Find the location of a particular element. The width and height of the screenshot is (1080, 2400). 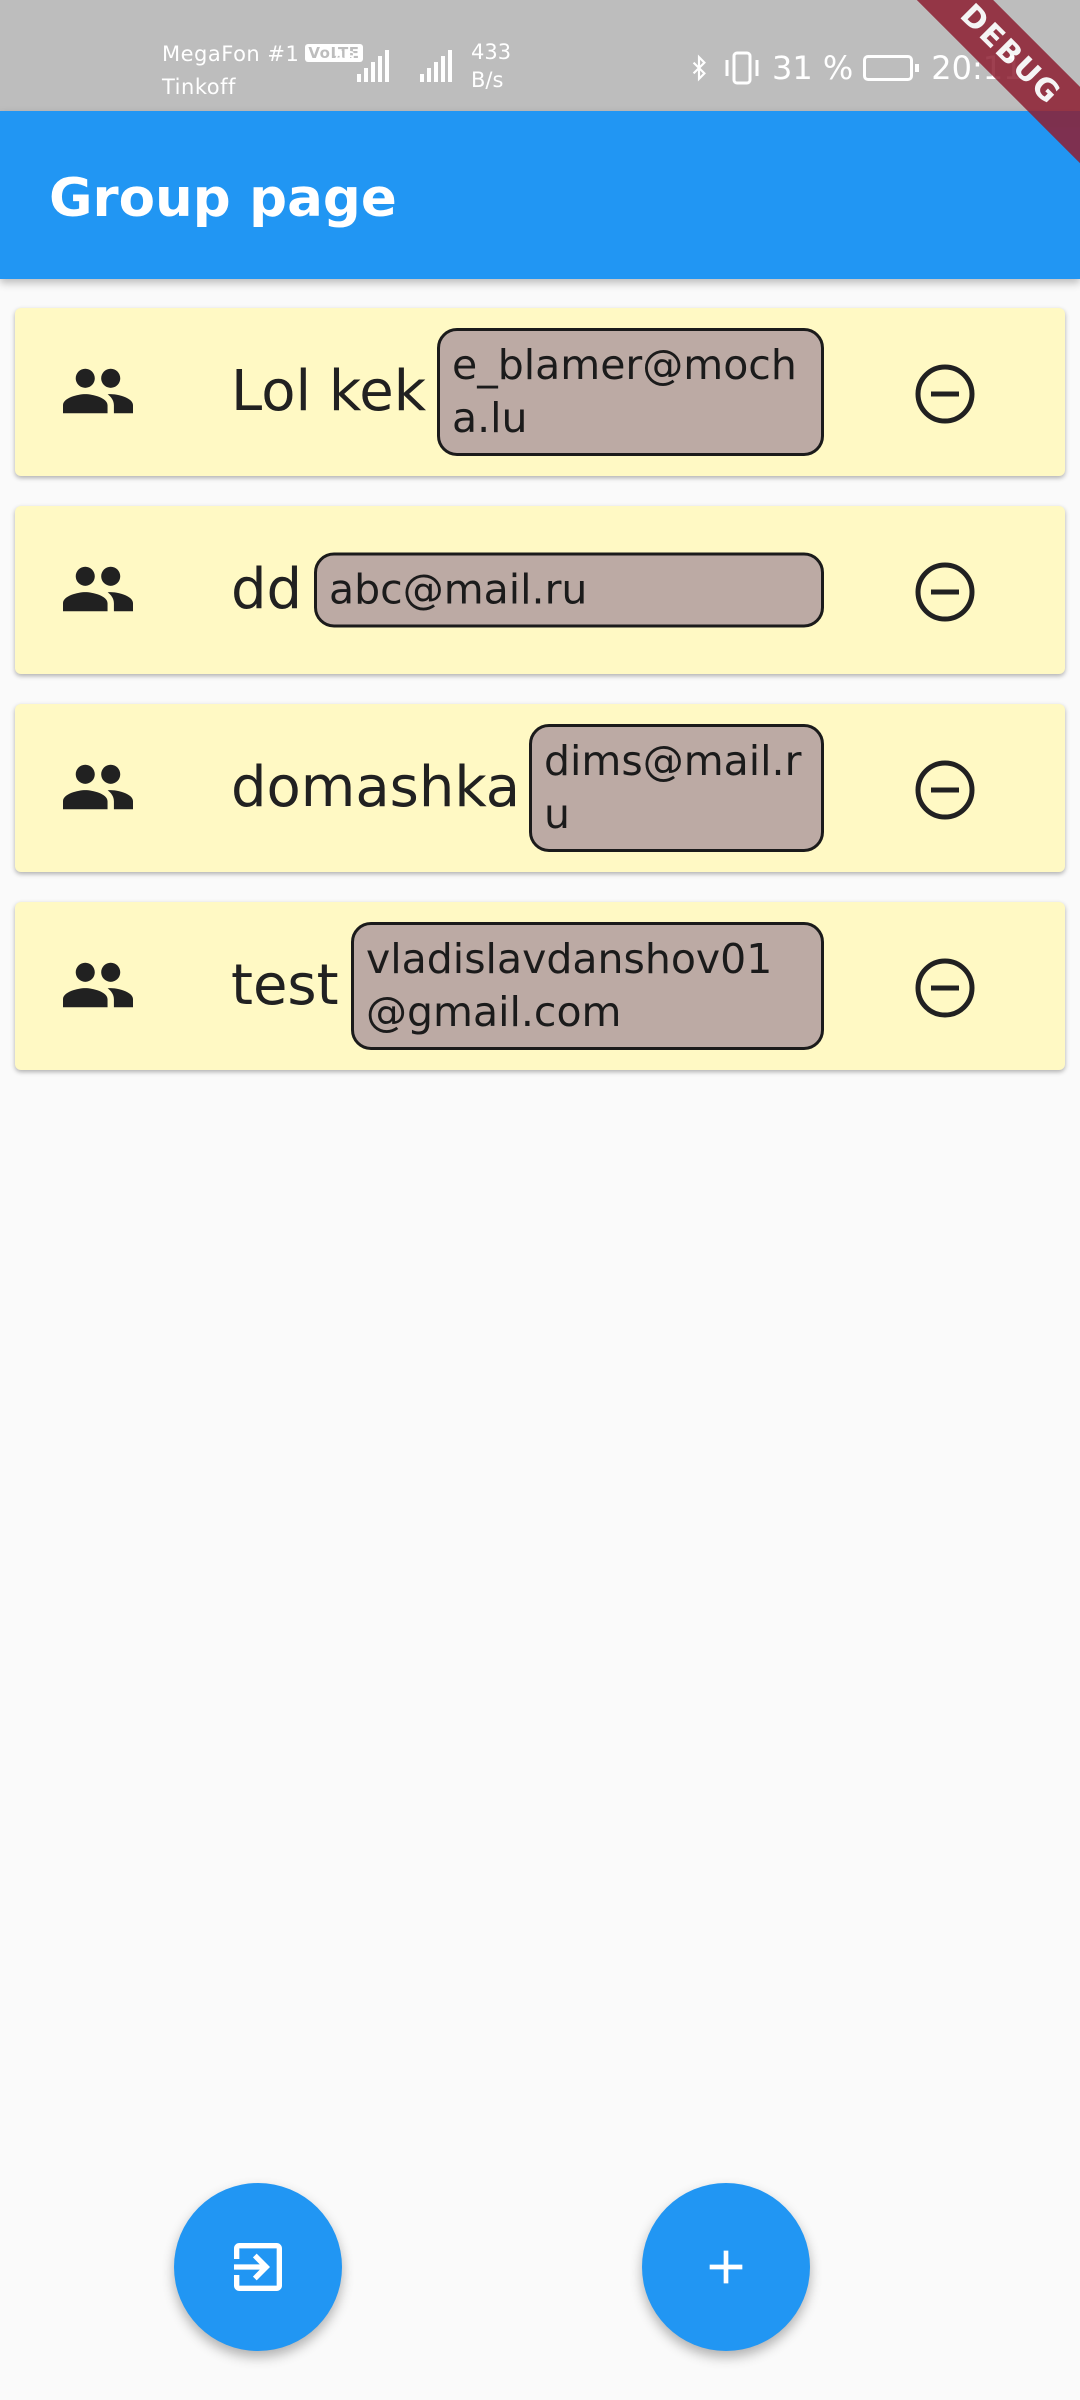

vibrate-icon is located at coordinates (742, 68).